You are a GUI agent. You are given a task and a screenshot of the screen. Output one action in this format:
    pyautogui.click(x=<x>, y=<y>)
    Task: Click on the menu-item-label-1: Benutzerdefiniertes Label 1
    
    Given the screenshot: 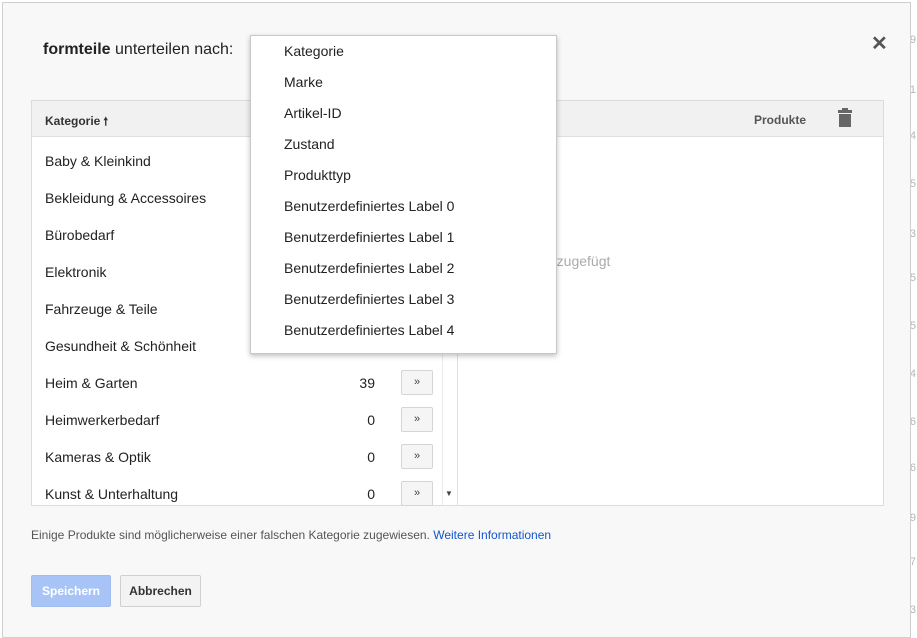 What is the action you would take?
    pyautogui.click(x=369, y=237)
    